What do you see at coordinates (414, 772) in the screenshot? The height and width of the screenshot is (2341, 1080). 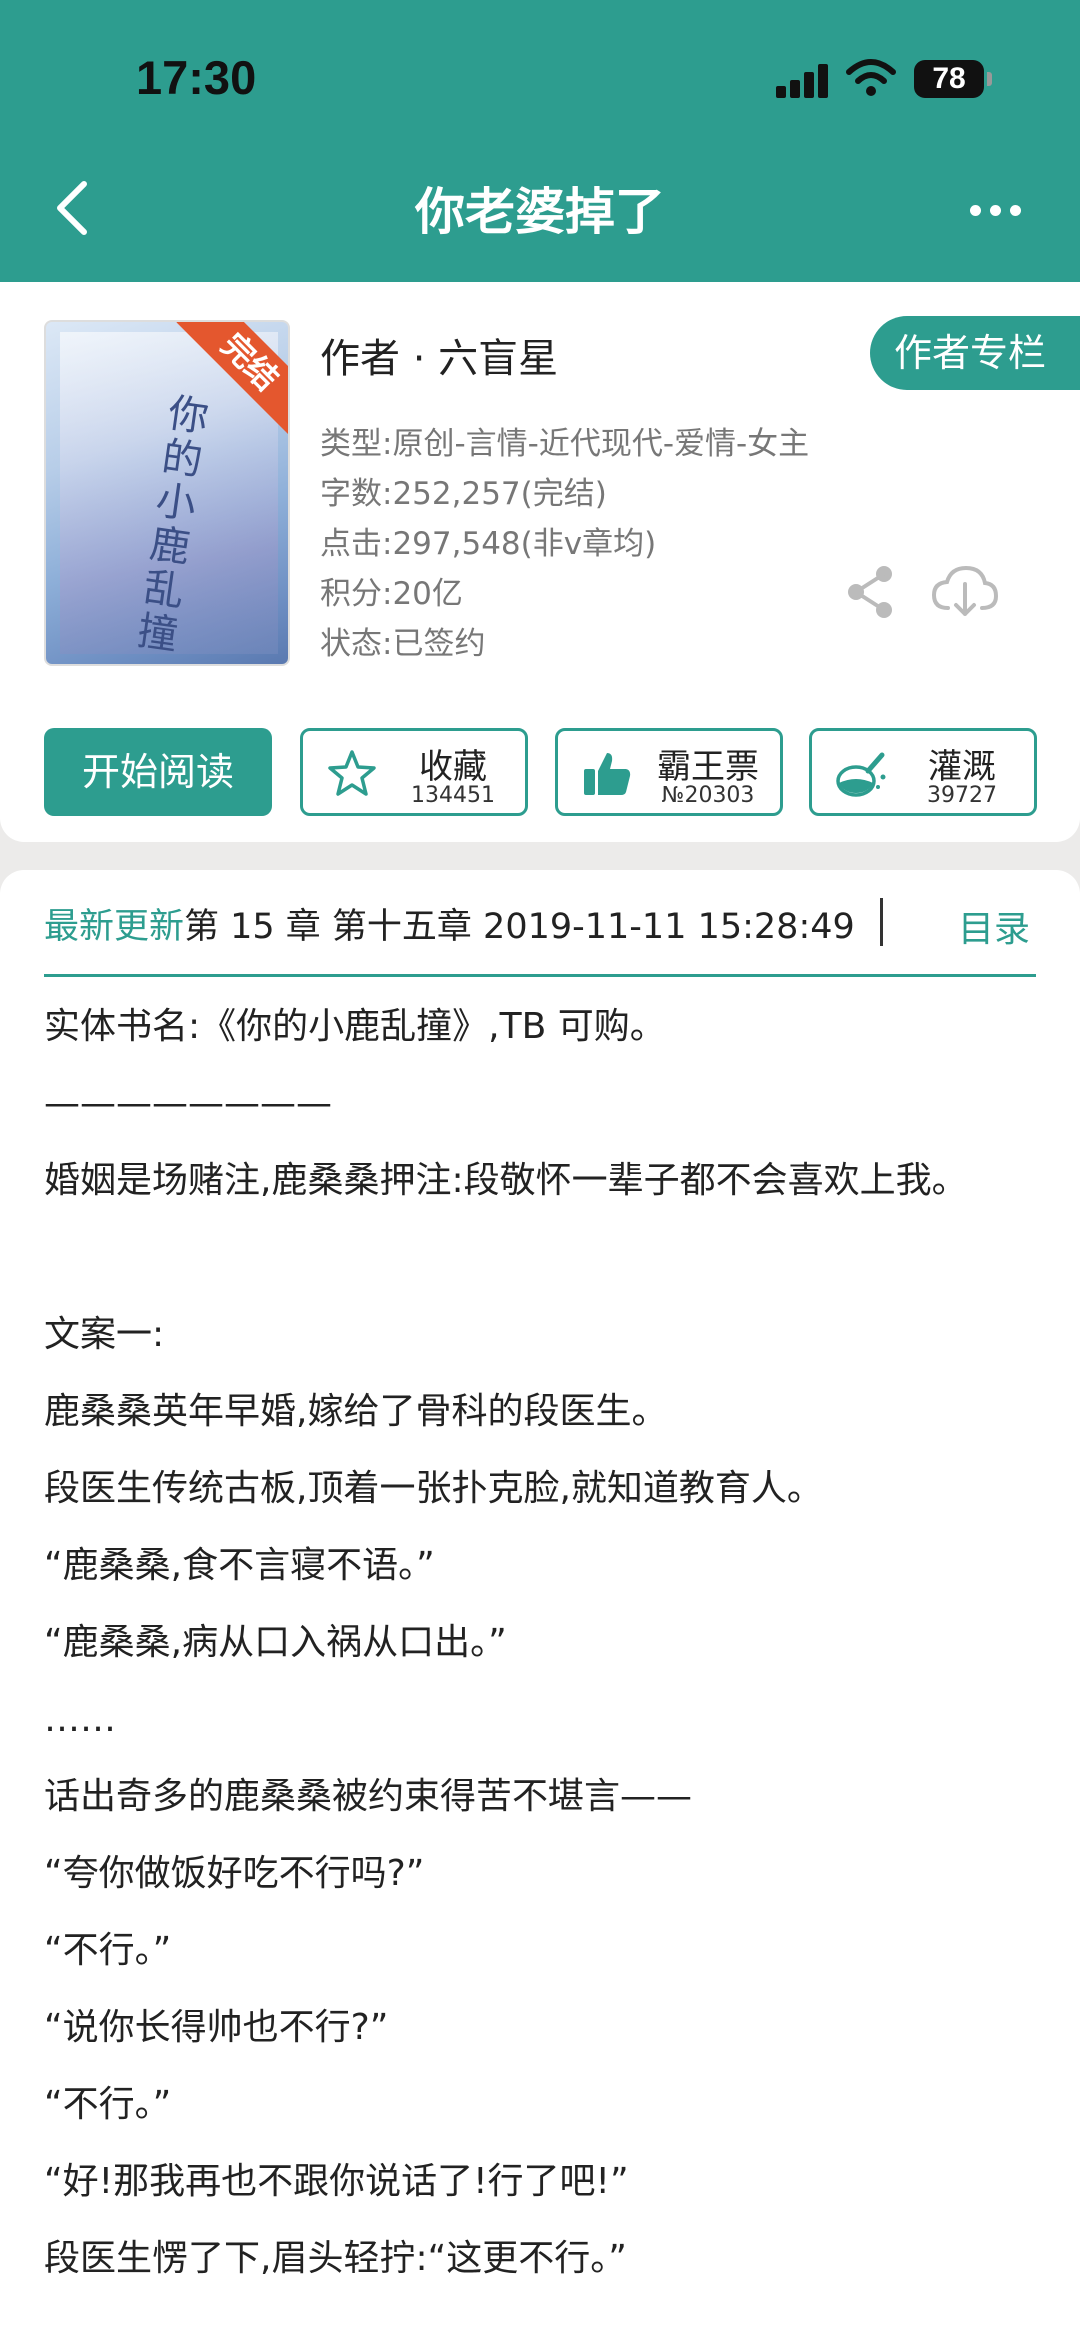 I see `favorite-button: 收藏 134451` at bounding box center [414, 772].